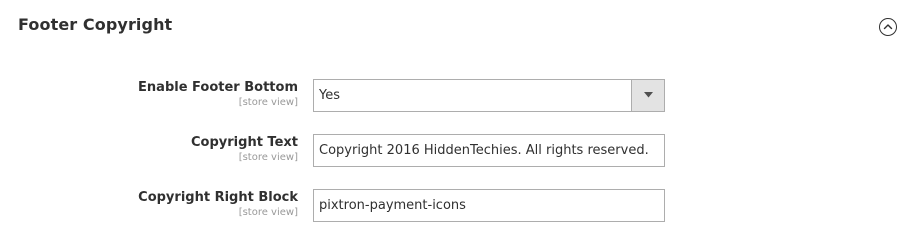  What do you see at coordinates (489, 205) in the screenshot?
I see `copyright-right-block-input: pixtron-payment-icons` at bounding box center [489, 205].